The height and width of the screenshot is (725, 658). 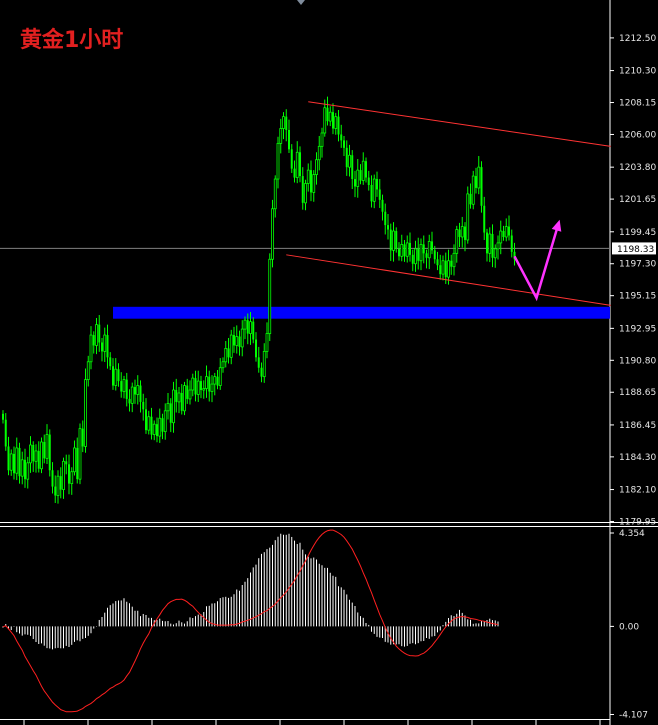 I want to click on price-tick-label: 1203.80, so click(x=637, y=168).